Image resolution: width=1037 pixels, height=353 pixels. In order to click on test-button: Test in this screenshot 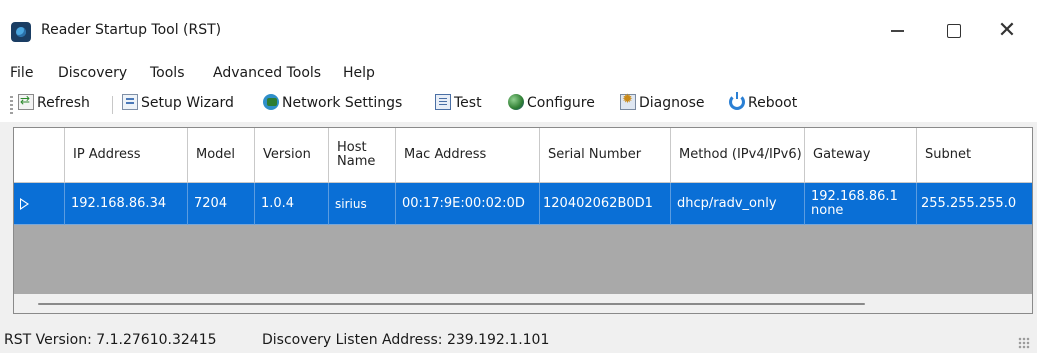, I will do `click(458, 105)`.